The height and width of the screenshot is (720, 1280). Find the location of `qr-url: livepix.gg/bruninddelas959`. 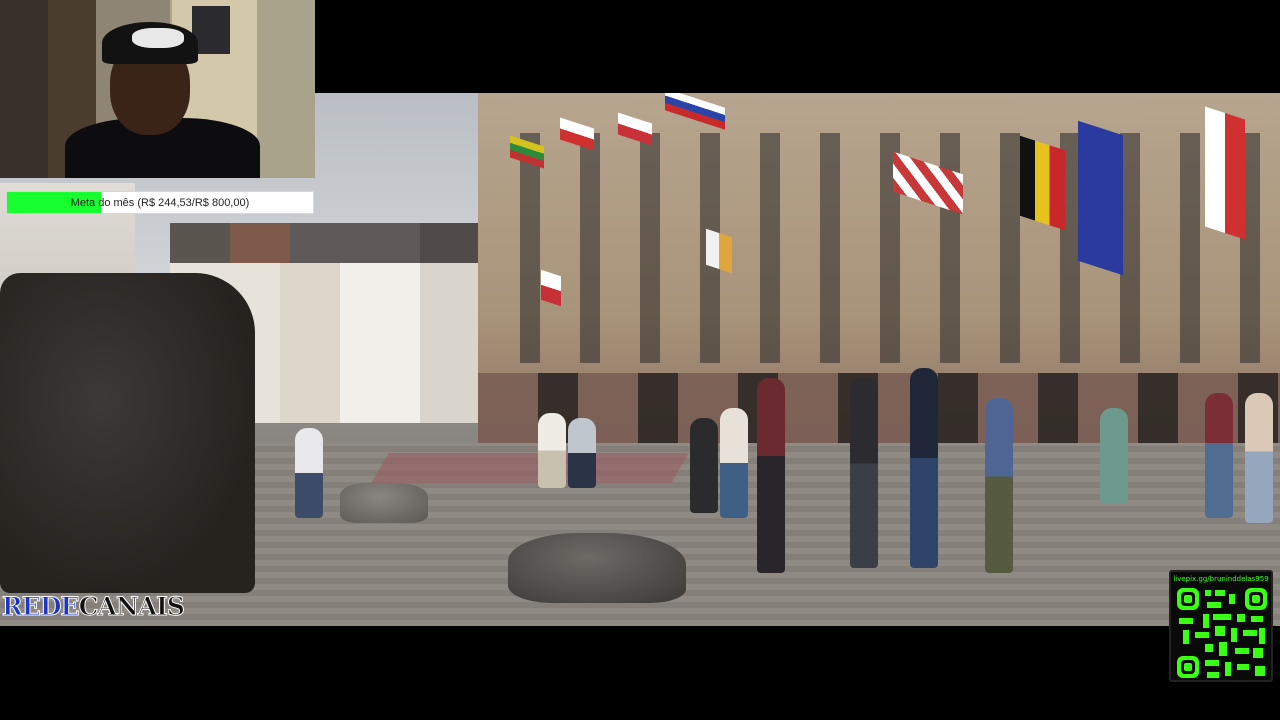

qr-url: livepix.gg/bruninddelas959 is located at coordinates (1221, 579).